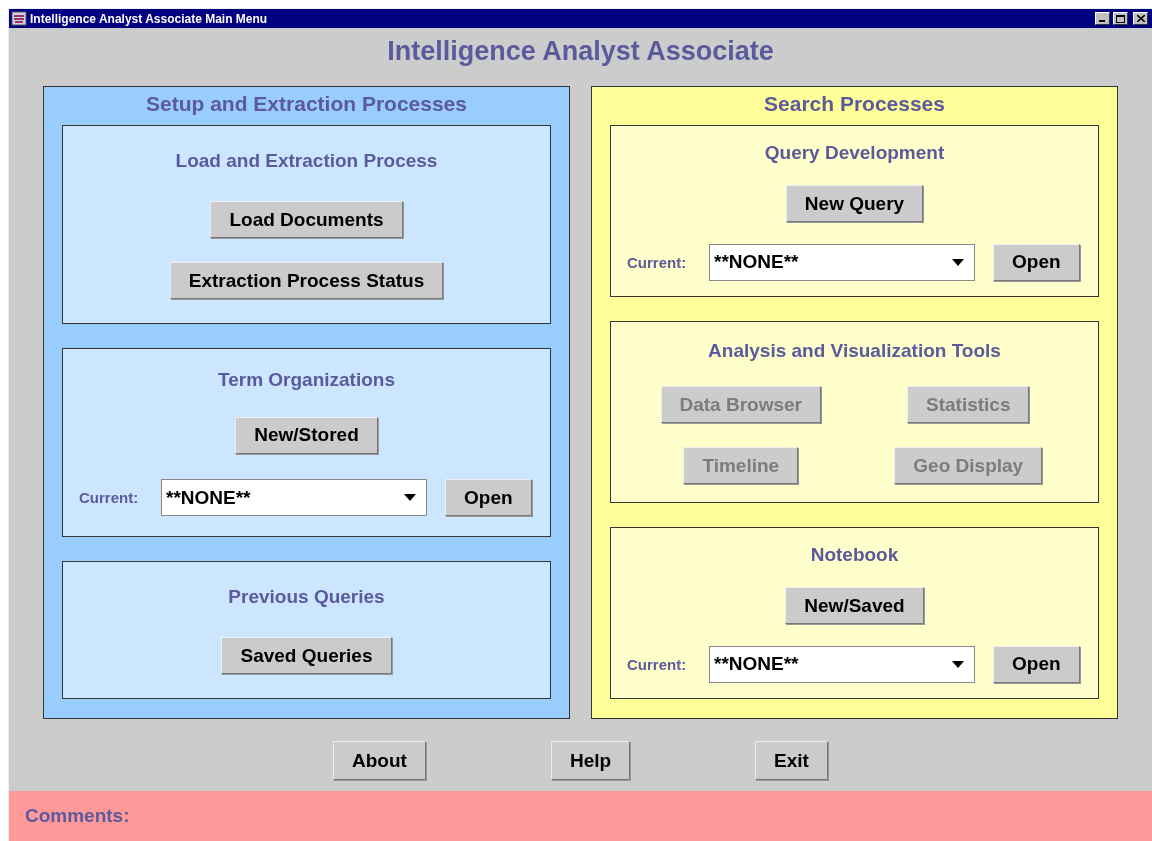  What do you see at coordinates (590, 760) in the screenshot?
I see `menu-button: Help` at bounding box center [590, 760].